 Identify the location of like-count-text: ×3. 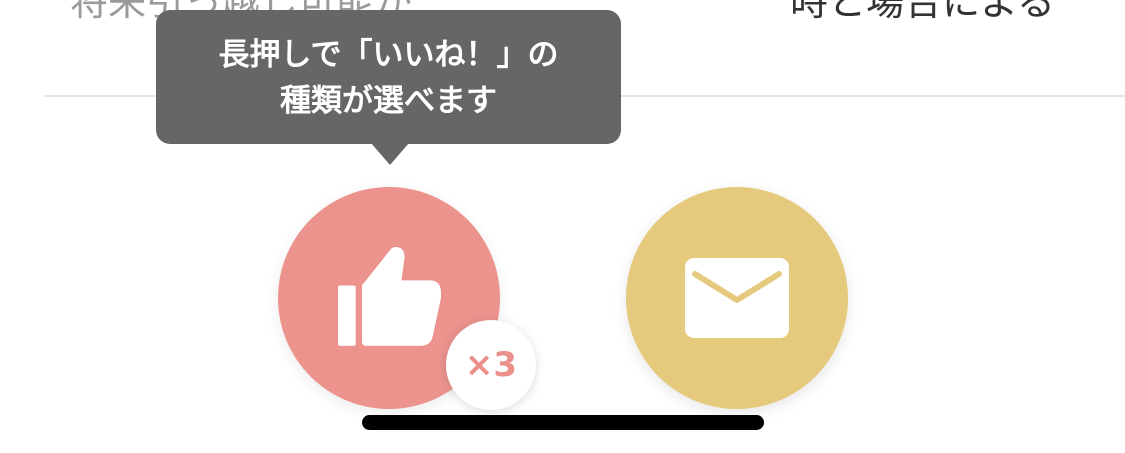
(491, 365).